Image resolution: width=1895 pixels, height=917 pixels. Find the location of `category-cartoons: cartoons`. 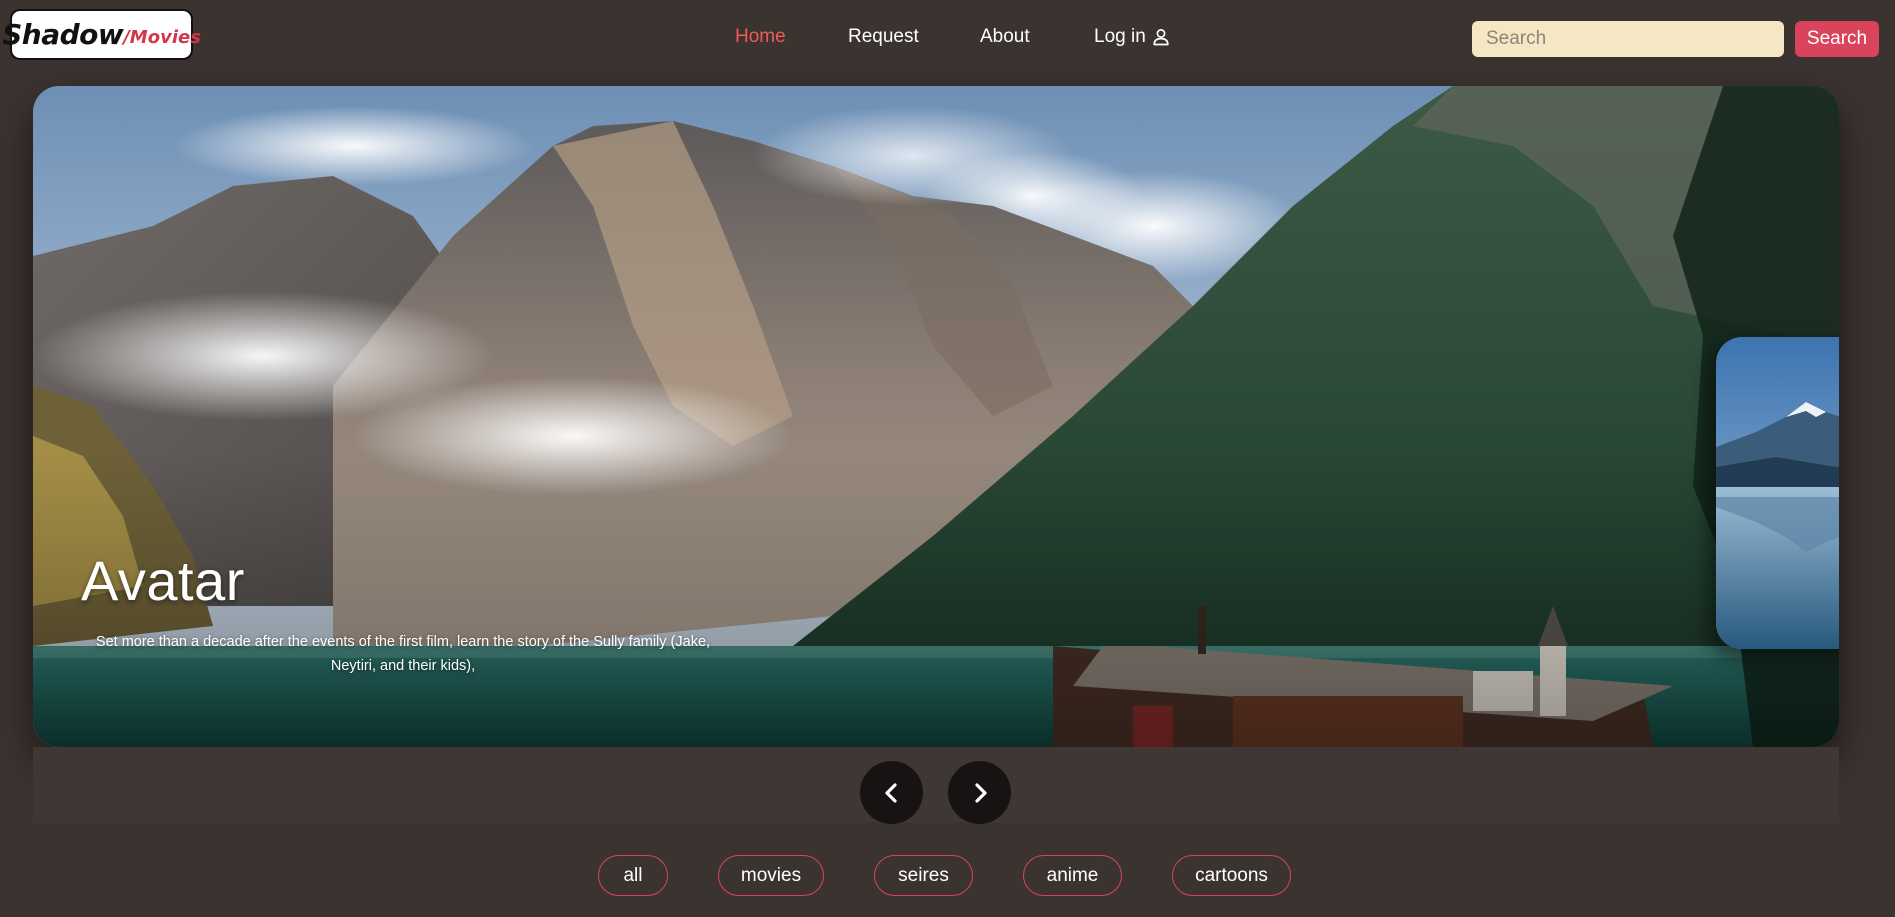

category-cartoons: cartoons is located at coordinates (1231, 875).